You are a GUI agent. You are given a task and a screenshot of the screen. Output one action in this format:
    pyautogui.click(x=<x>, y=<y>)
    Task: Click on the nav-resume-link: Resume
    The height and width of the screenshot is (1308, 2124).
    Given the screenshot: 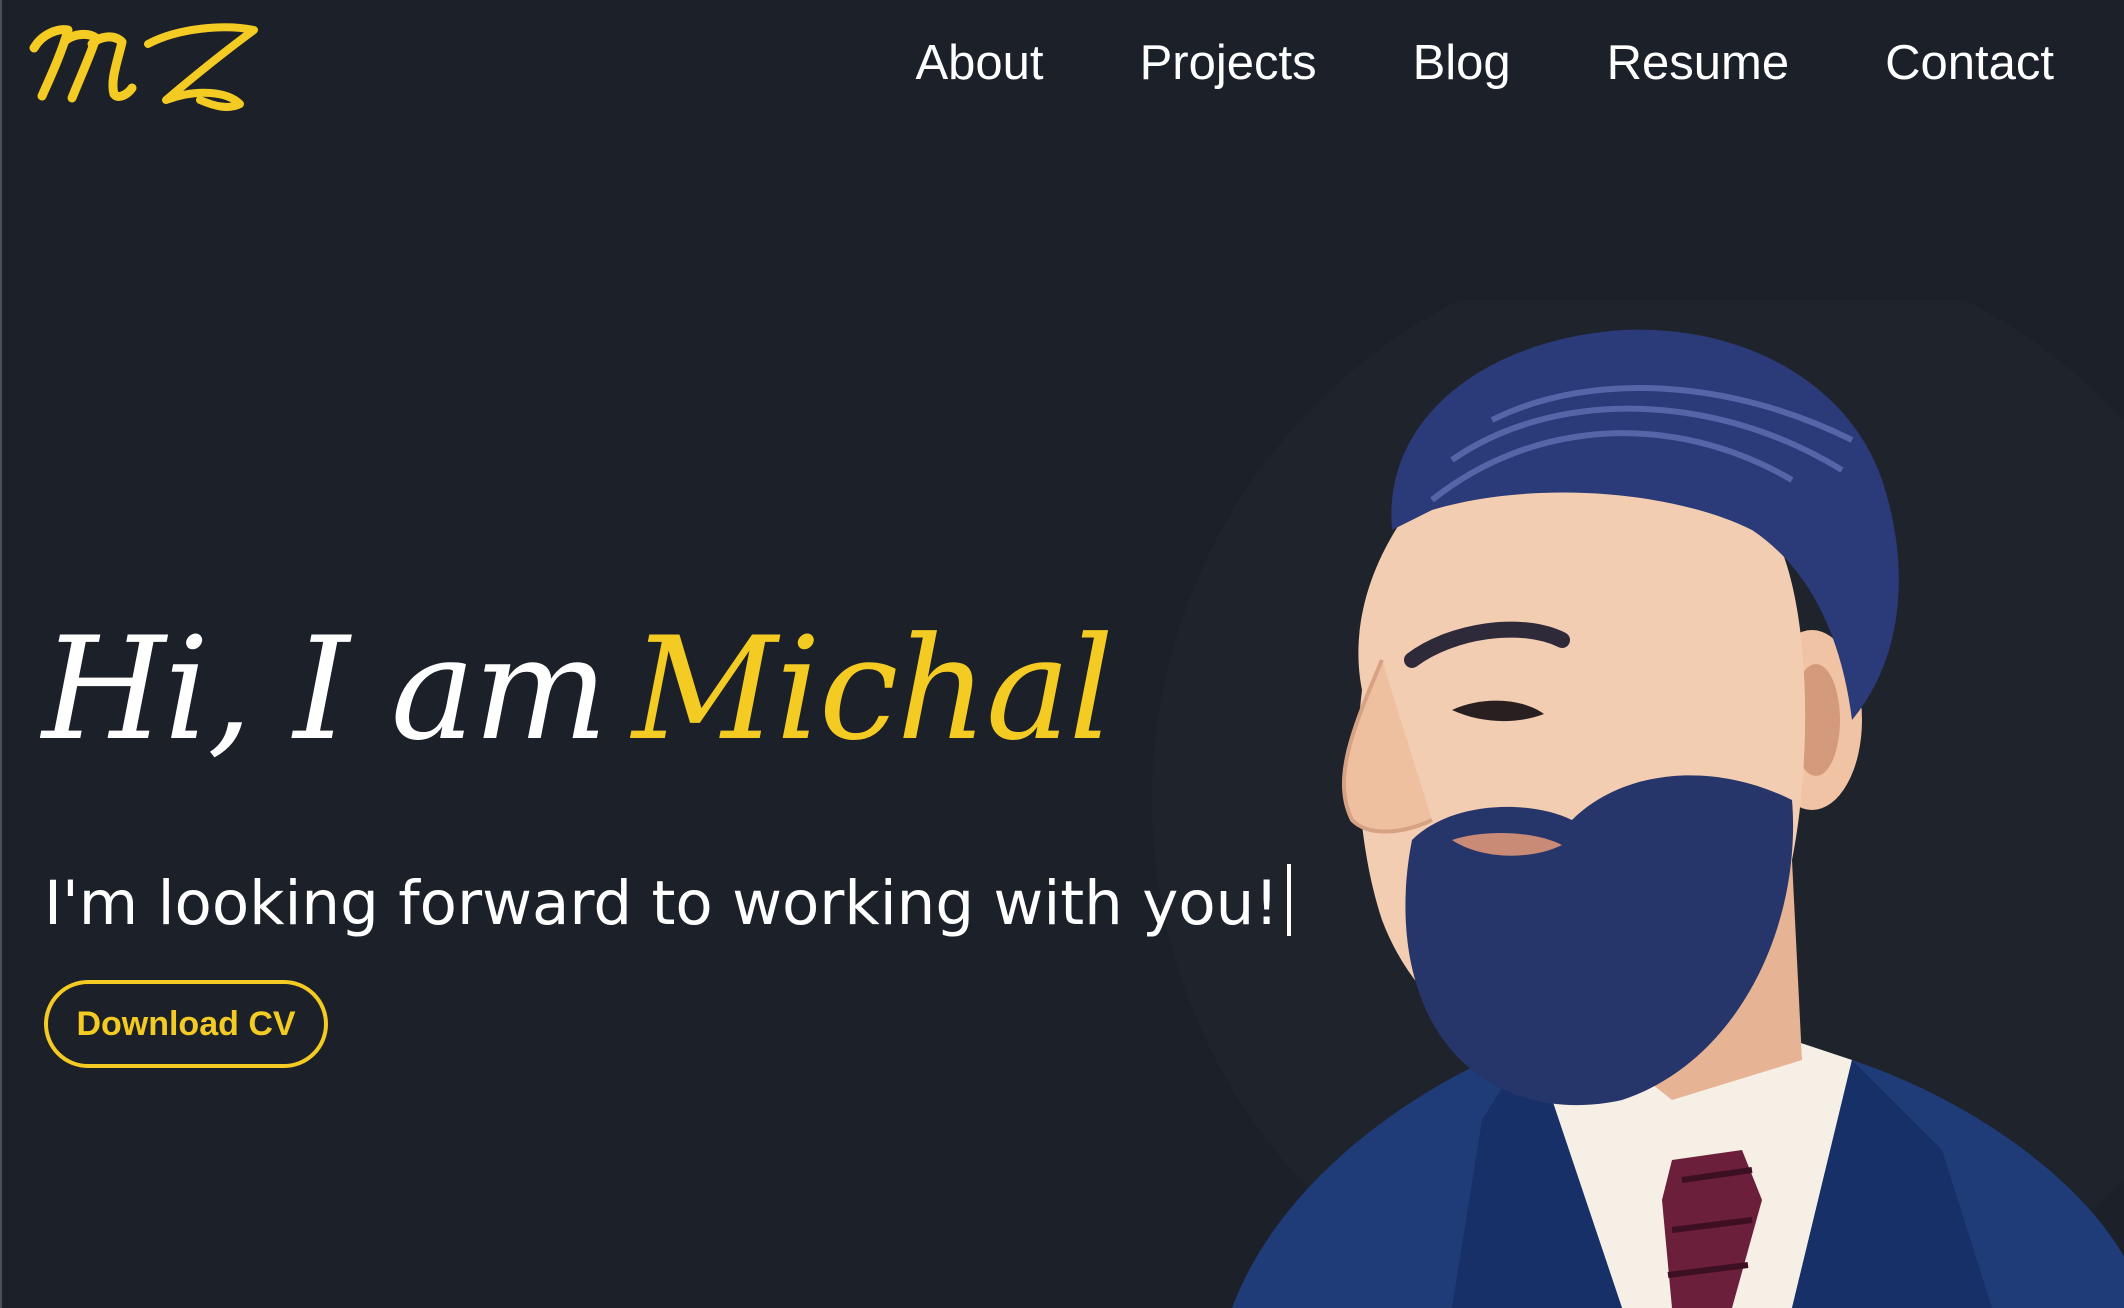 What is the action you would take?
    pyautogui.click(x=1698, y=63)
    